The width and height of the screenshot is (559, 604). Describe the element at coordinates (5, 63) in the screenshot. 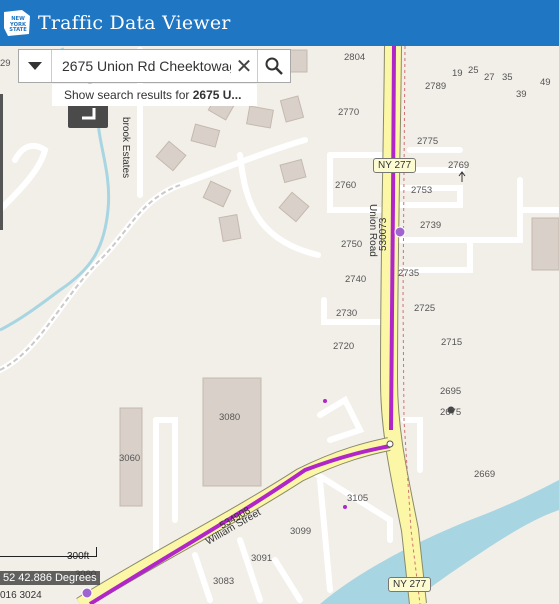

I see `address-label: 29` at that location.